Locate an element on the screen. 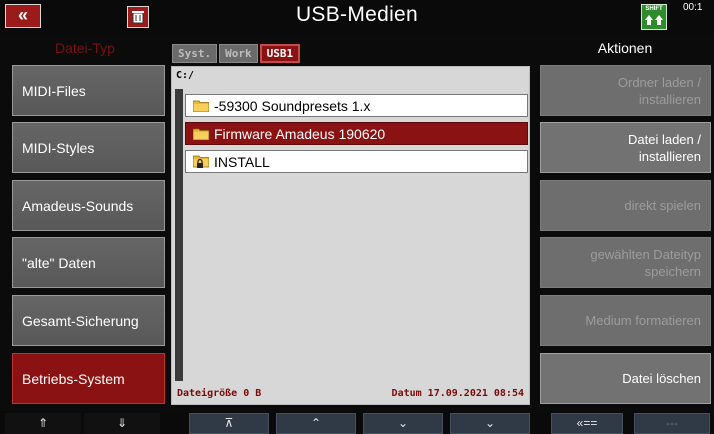 The height and width of the screenshot is (434, 714). file-type-label: Gesamt-Sicherung is located at coordinates (80, 320).